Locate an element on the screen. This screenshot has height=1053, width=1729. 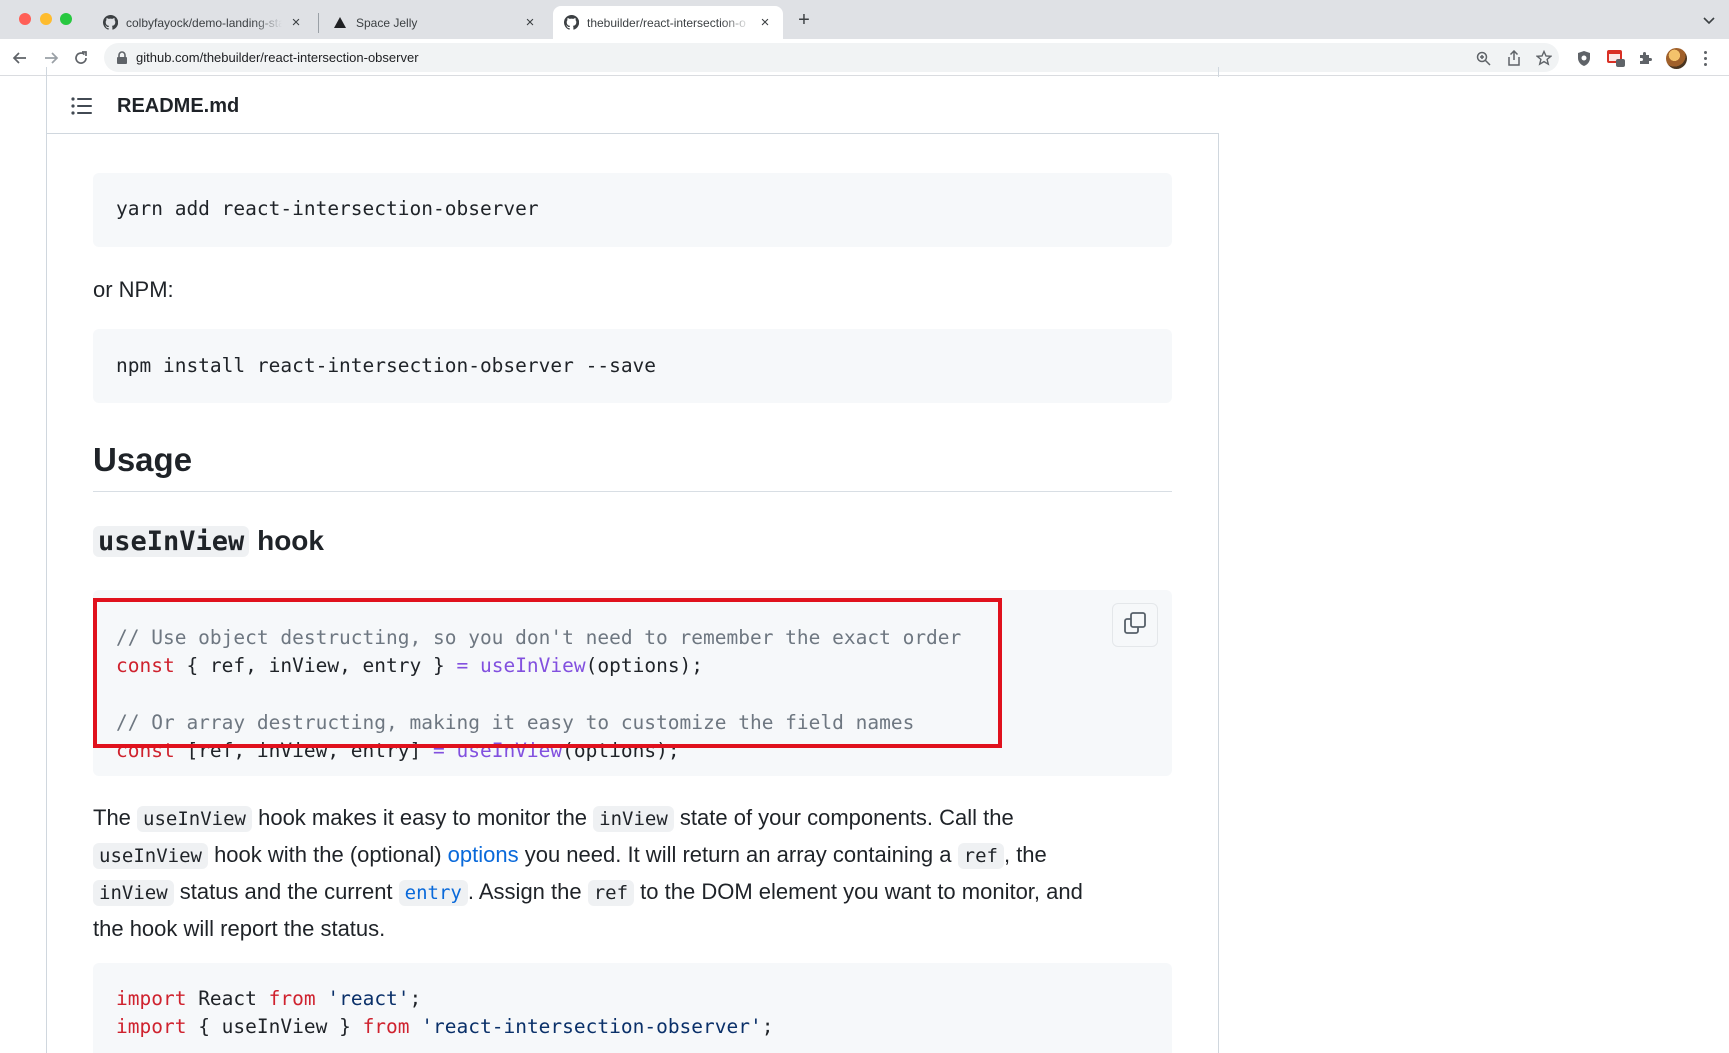
copy-icon is located at coordinates (1135, 625).